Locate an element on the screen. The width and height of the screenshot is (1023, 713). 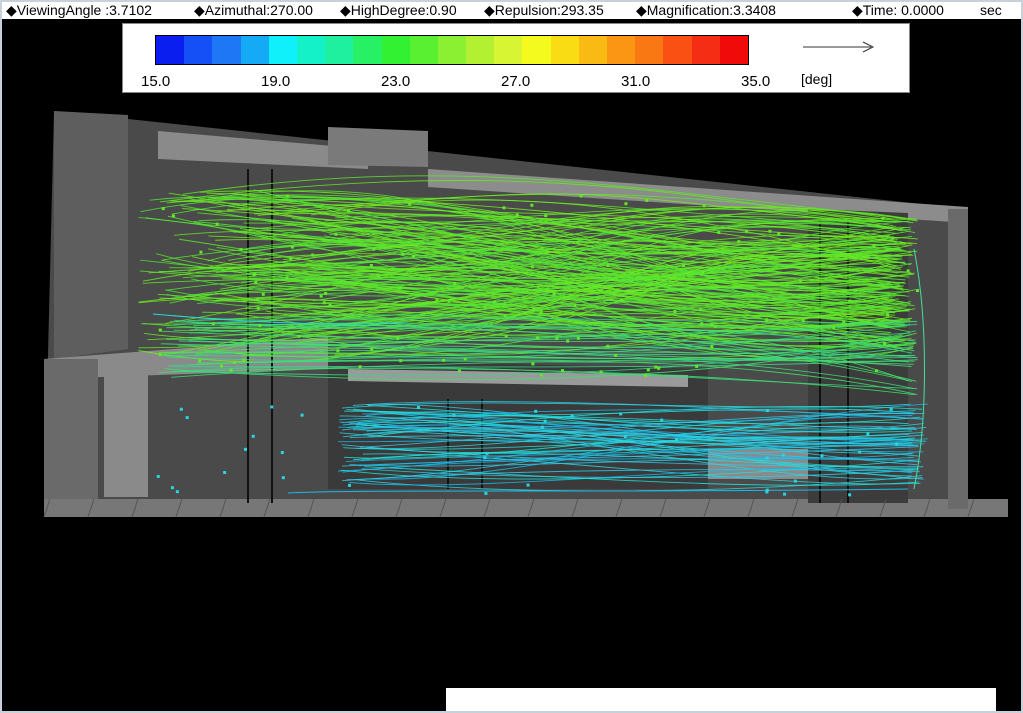
right-wall is located at coordinates (958, 359).